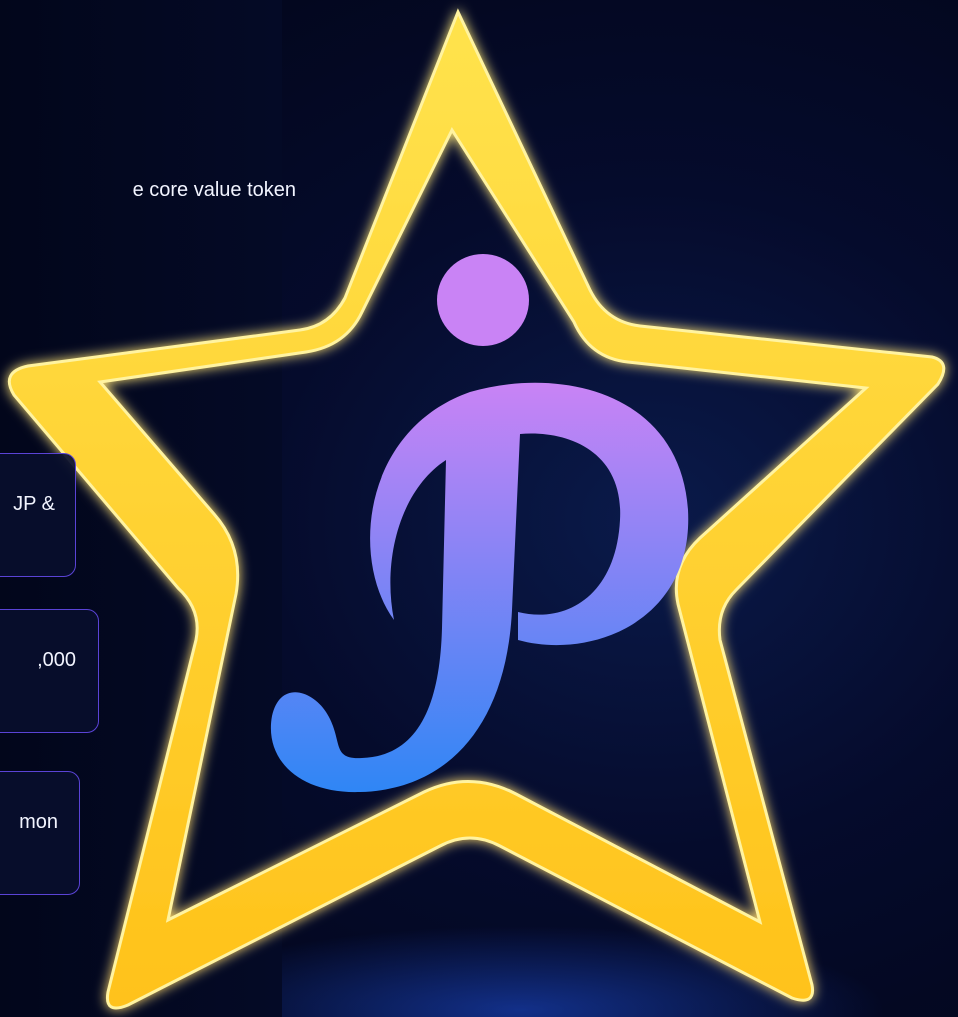 The image size is (958, 1017). What do you see at coordinates (56, 660) in the screenshot?
I see `feature-card-text: ,000` at bounding box center [56, 660].